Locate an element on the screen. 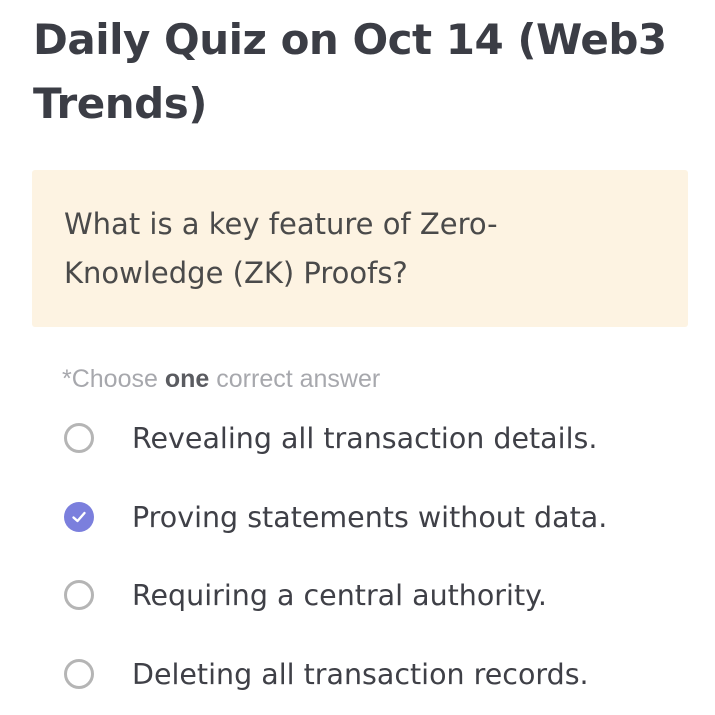 The height and width of the screenshot is (715, 715). answer-option-label: Deleting all transaction records. is located at coordinates (360, 674).